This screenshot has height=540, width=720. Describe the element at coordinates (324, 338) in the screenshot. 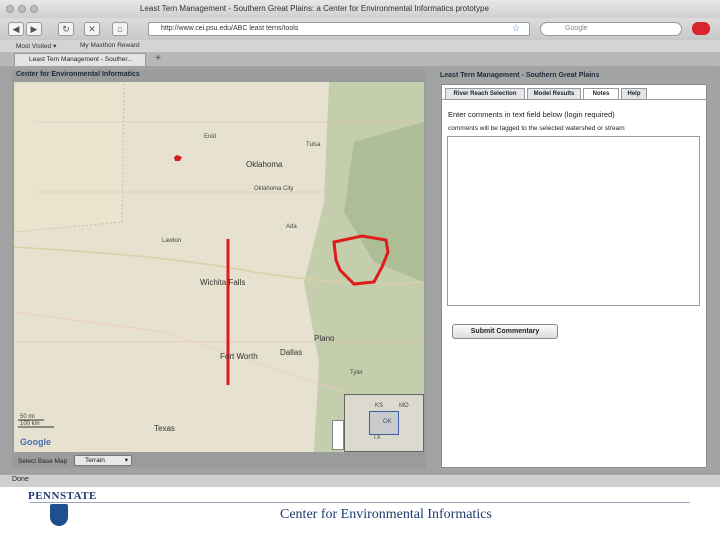

I see `label-plano: Plano` at that location.